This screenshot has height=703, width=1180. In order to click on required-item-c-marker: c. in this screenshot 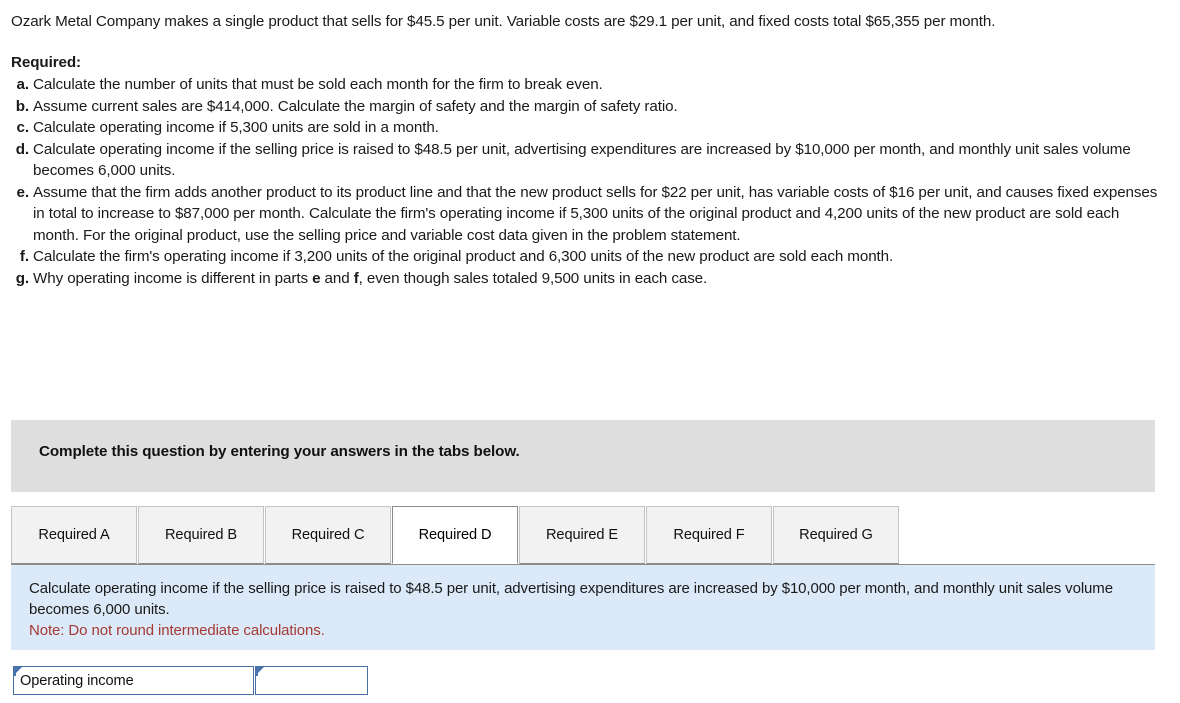, I will do `click(23, 128)`.